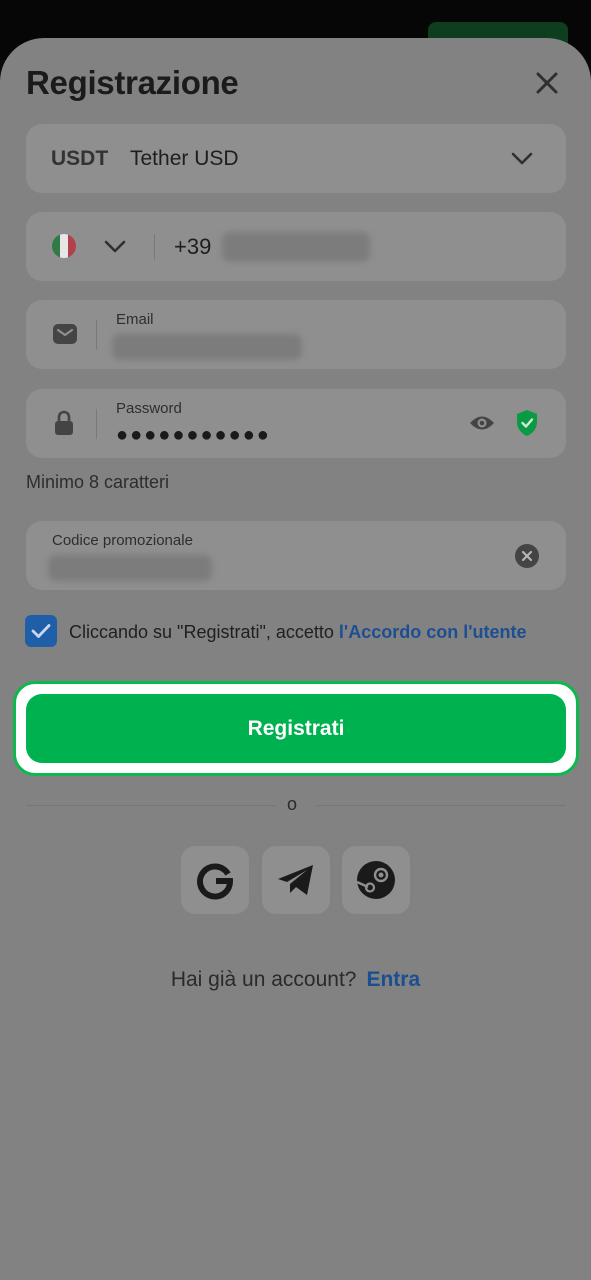 Image resolution: width=591 pixels, height=1280 pixels. I want to click on mail-icon, so click(65, 334).